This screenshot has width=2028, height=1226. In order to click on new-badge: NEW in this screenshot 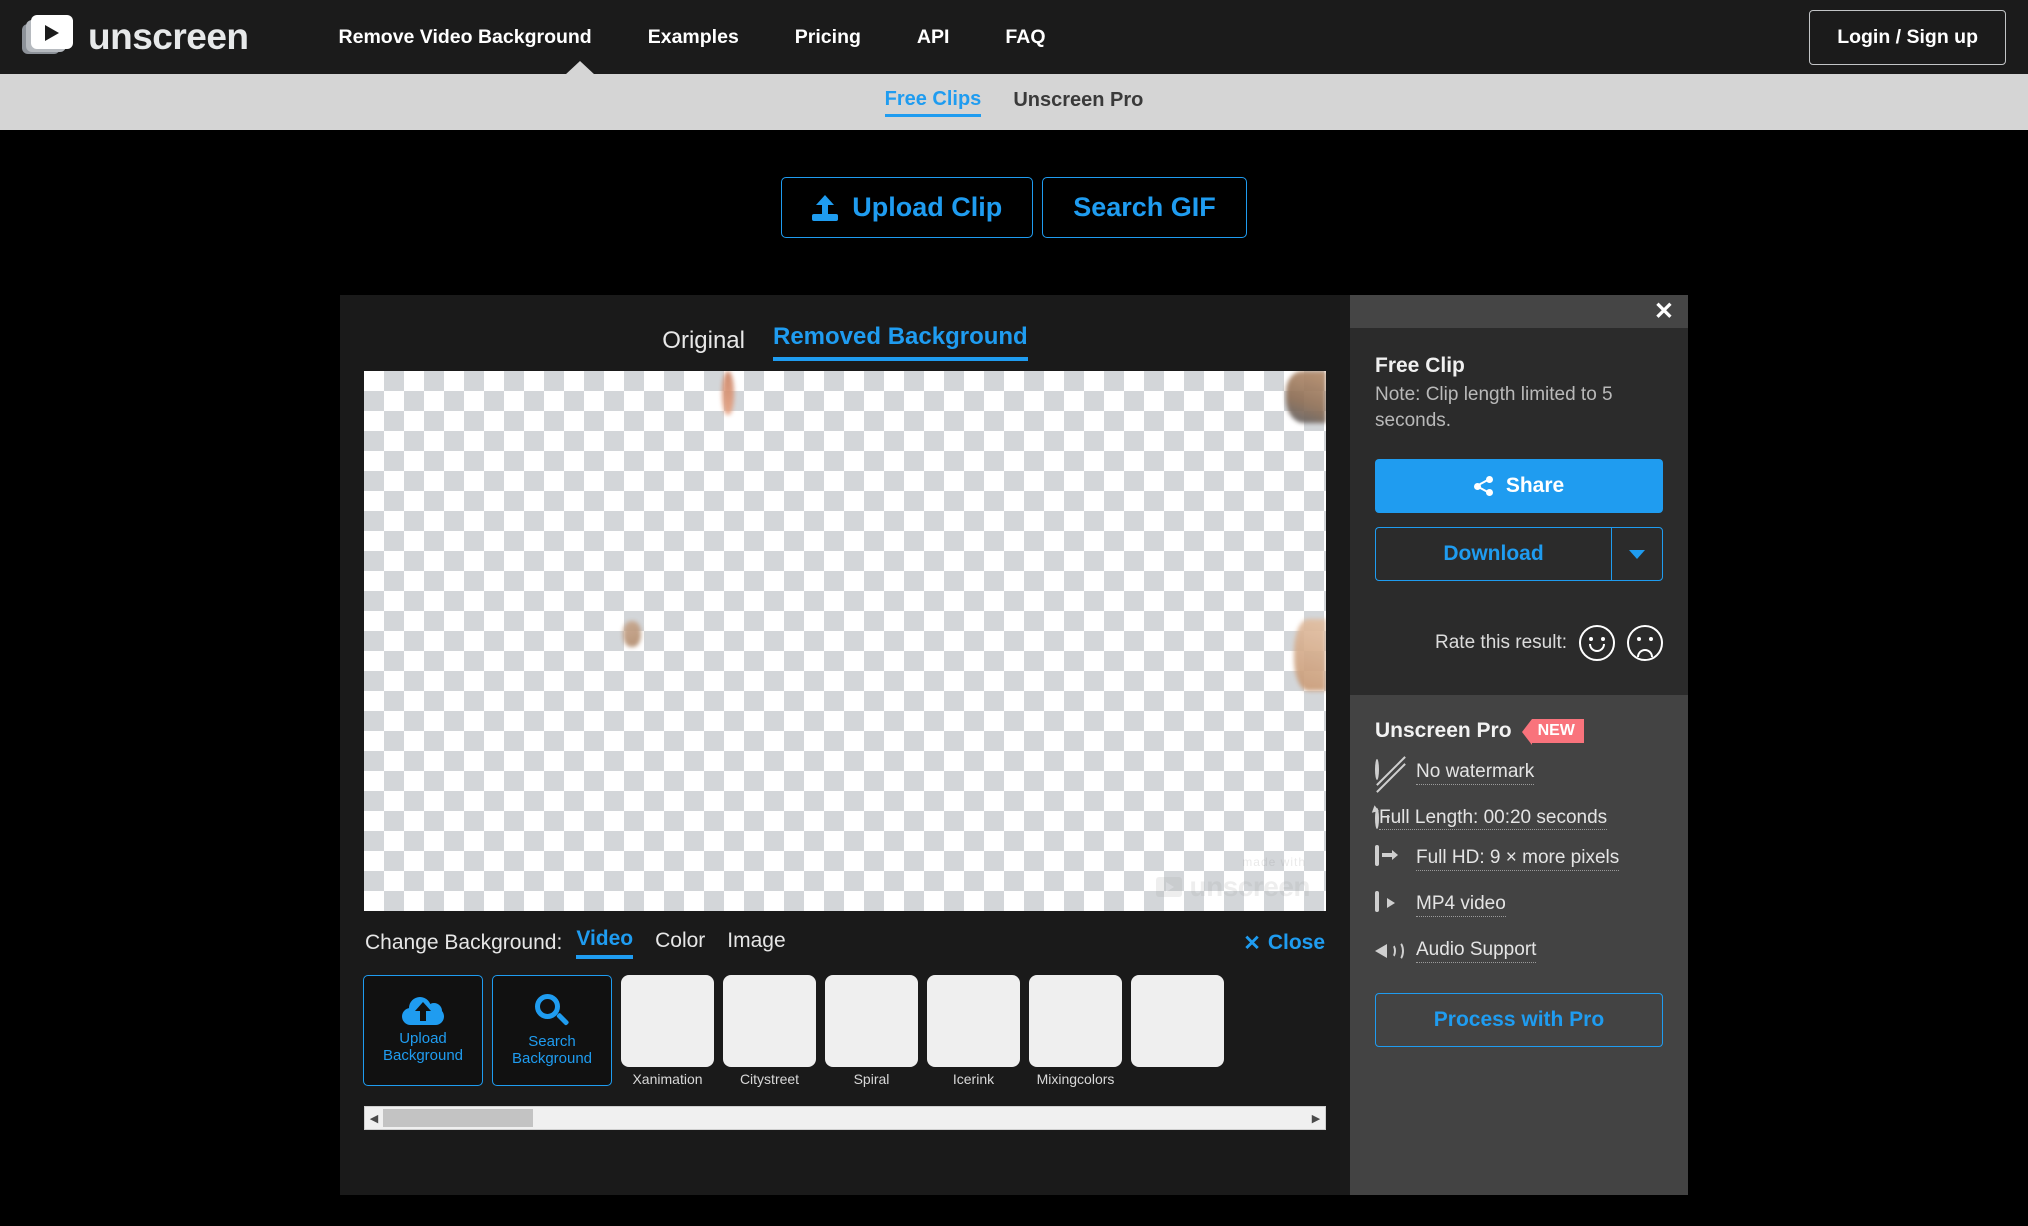, I will do `click(1552, 732)`.